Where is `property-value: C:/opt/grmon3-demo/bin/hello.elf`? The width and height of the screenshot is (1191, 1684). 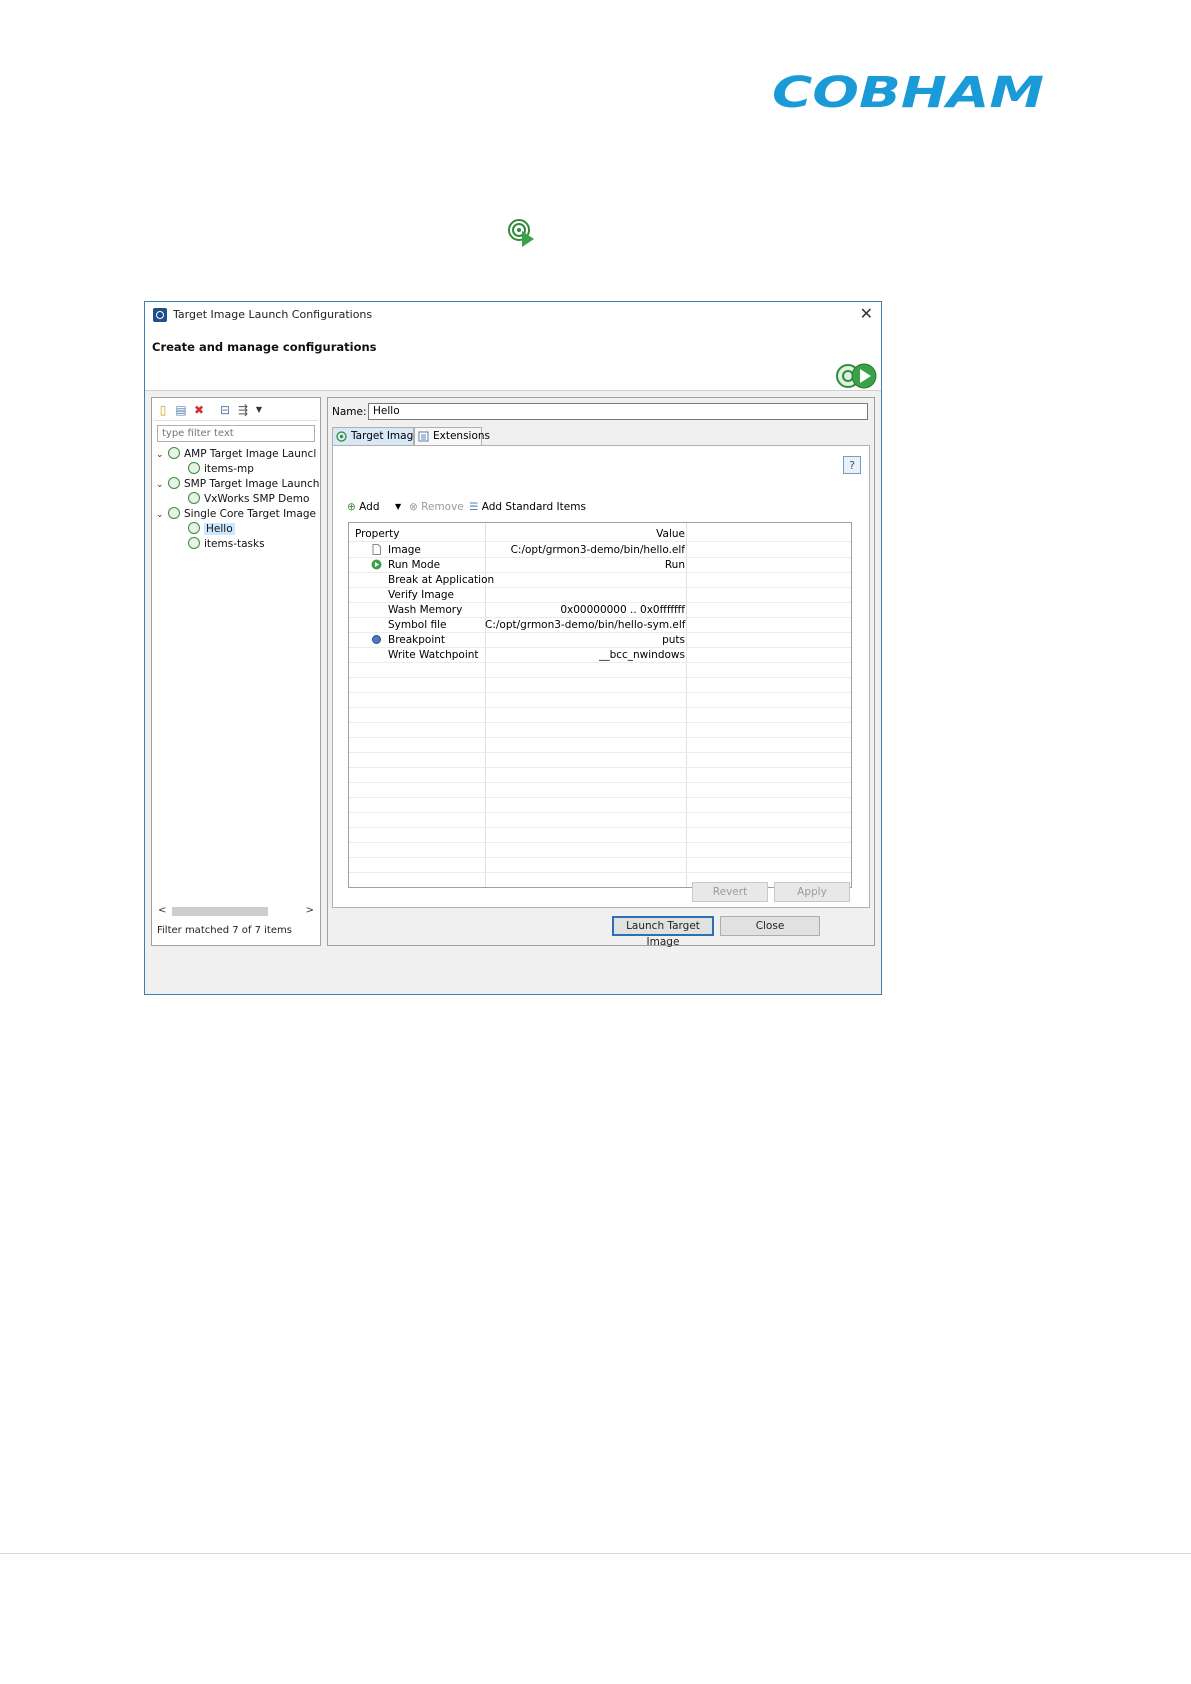
property-value: C:/opt/grmon3-demo/bin/hello.elf is located at coordinates (585, 550).